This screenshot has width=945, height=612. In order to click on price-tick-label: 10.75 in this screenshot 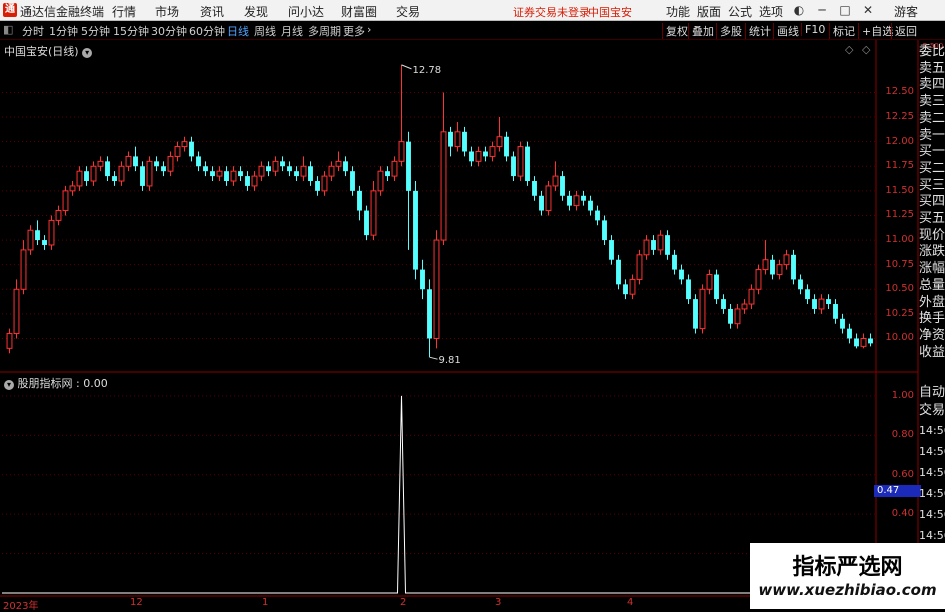, I will do `click(899, 264)`.